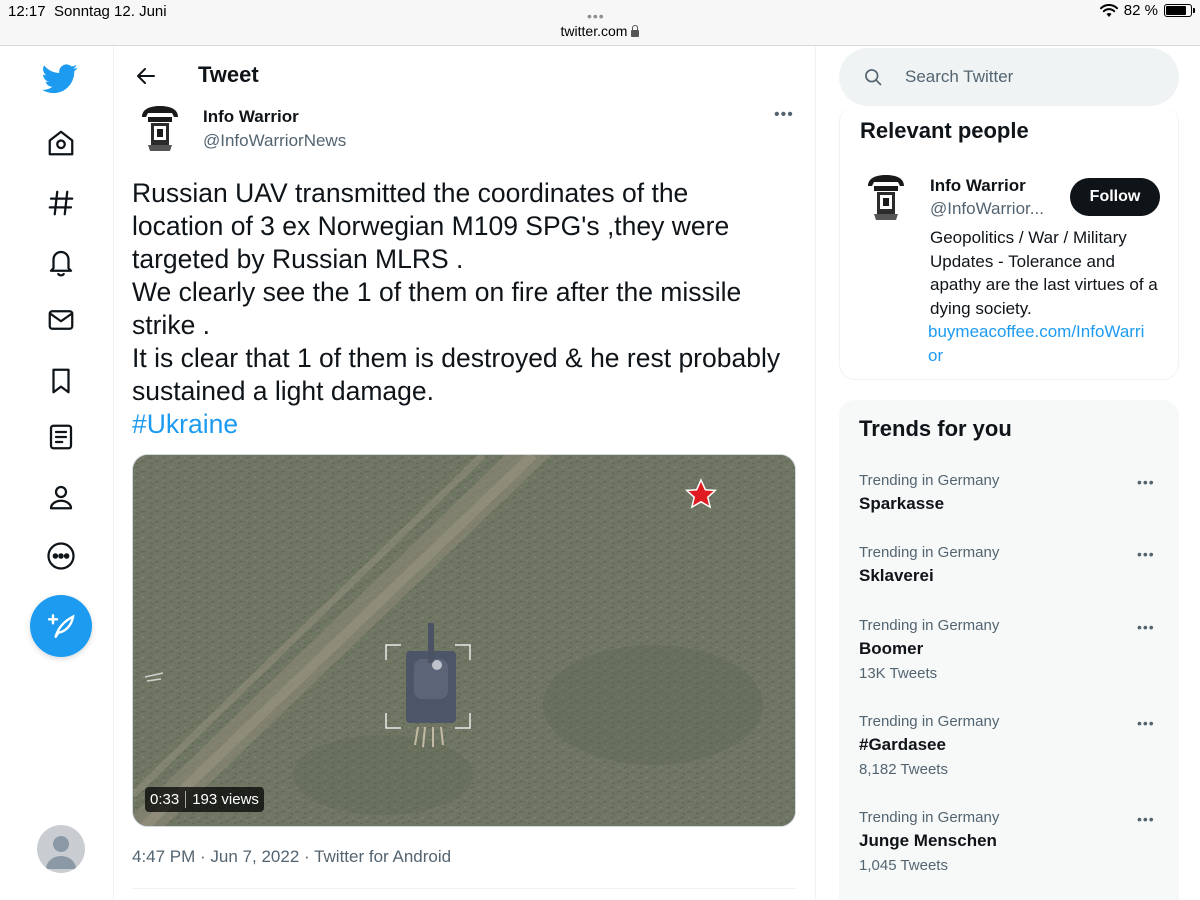 The width and height of the screenshot is (1200, 900). What do you see at coordinates (873, 77) in the screenshot?
I see `search-icon` at bounding box center [873, 77].